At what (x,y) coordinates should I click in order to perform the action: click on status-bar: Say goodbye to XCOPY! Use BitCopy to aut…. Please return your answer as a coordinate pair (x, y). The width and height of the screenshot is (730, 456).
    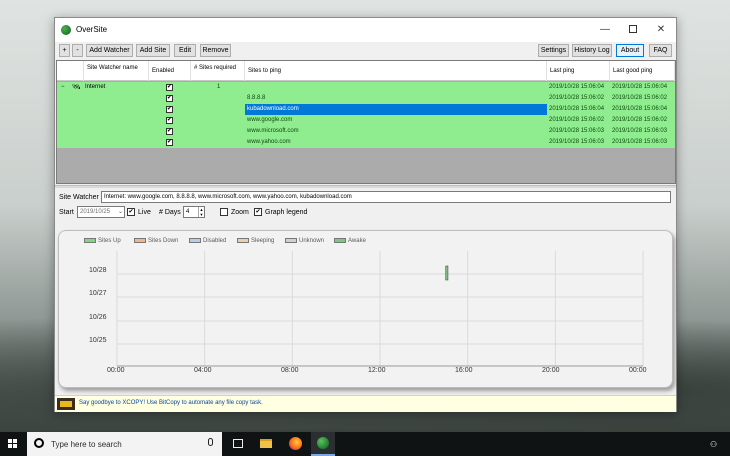
    Looking at the image, I should click on (365, 403).